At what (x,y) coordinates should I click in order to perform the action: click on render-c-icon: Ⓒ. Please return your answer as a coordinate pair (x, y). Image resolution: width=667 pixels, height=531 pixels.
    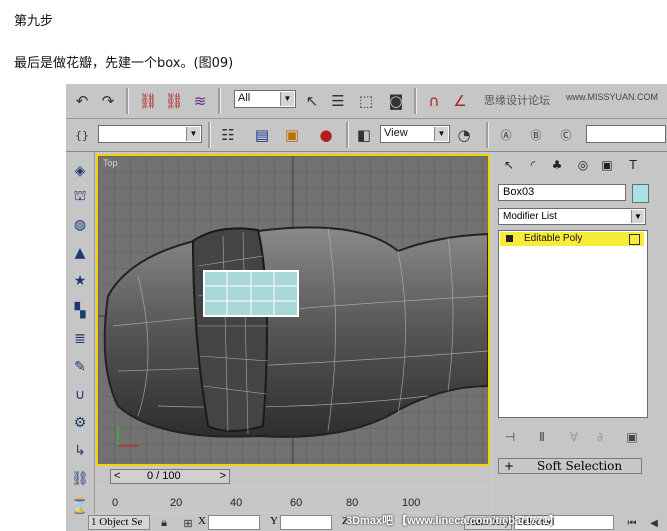
    Looking at the image, I should click on (566, 135).